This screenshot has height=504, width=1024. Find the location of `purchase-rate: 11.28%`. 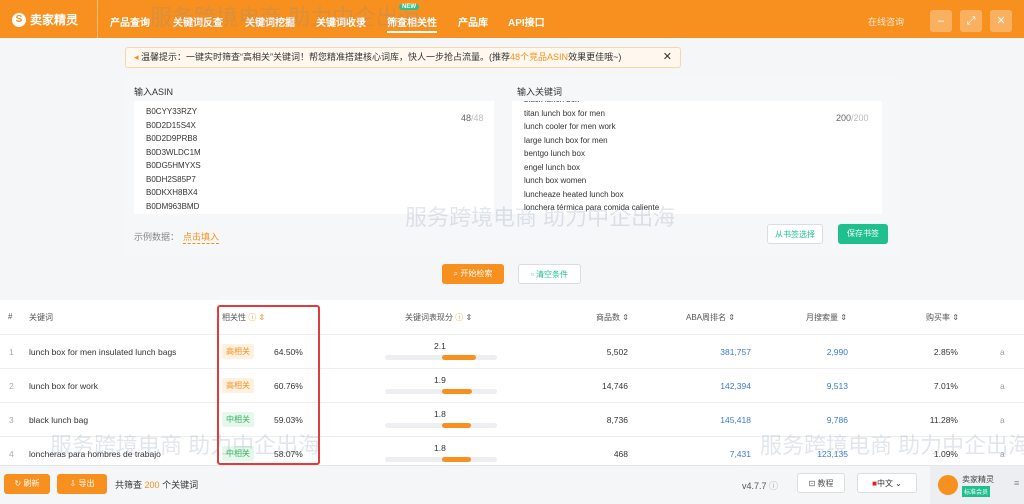

purchase-rate: 11.28% is located at coordinates (943, 420).